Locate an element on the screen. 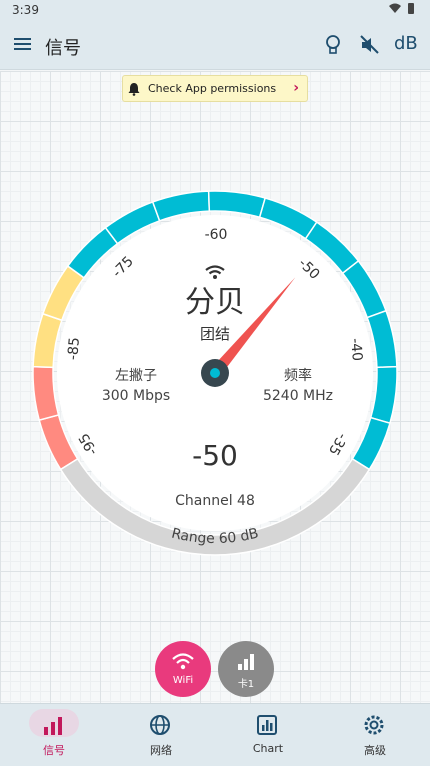 This screenshot has height=766, width=430. sim1-fab-button: 卡1 is located at coordinates (246, 669).